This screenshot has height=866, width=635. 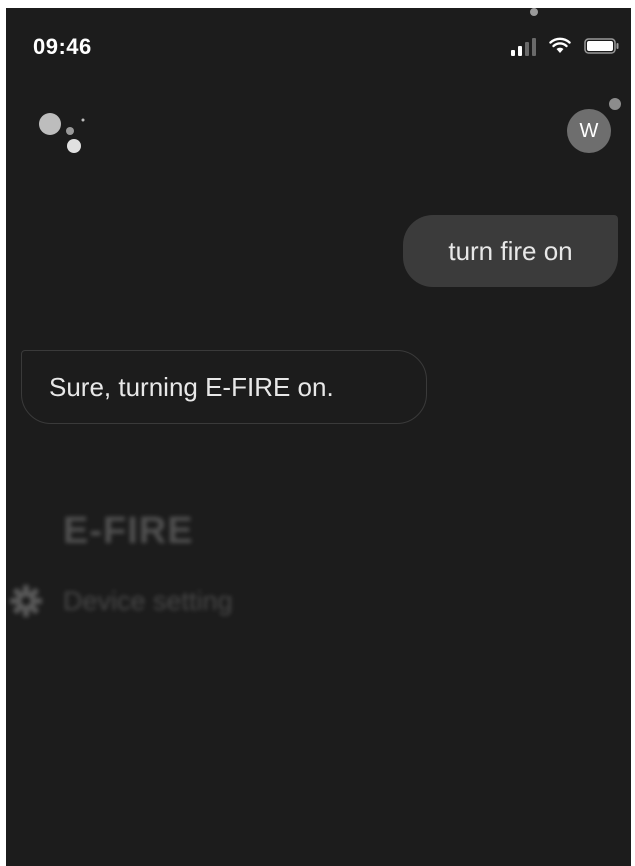 I want to click on assistant-message-text: Sure, turning E-FIRE on., so click(x=191, y=386).